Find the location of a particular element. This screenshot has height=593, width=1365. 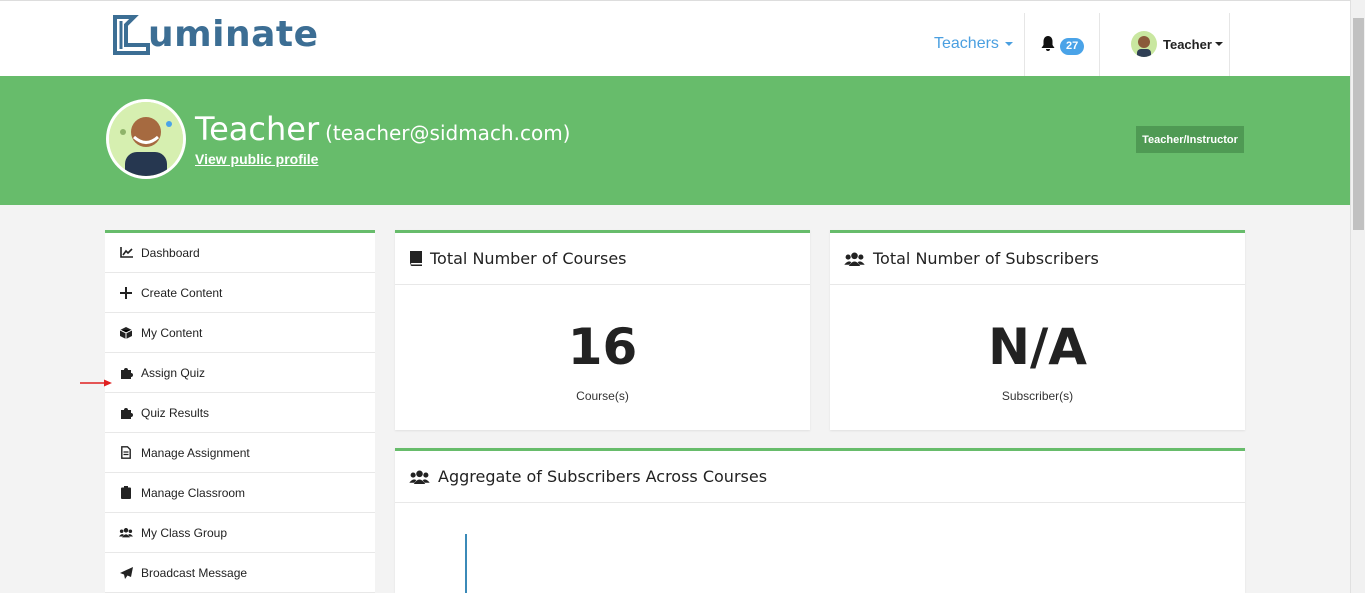

sidebar-item-label: Create Content is located at coordinates (182, 292).